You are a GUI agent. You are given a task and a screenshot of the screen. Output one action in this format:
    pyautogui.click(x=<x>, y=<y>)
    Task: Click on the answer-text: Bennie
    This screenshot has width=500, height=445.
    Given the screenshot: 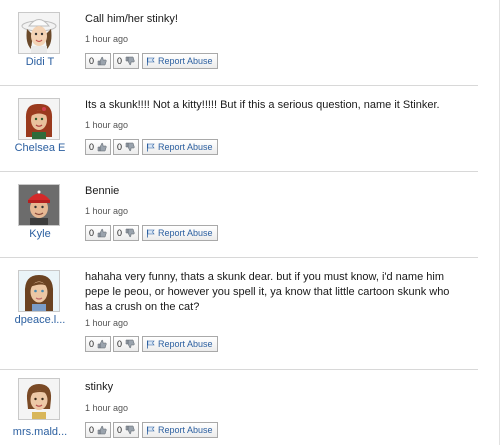 What is the action you would take?
    pyautogui.click(x=102, y=191)
    